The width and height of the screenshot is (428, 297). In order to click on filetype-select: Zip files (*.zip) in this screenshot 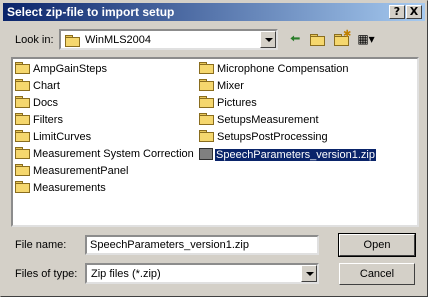, I will do `click(202, 273)`.